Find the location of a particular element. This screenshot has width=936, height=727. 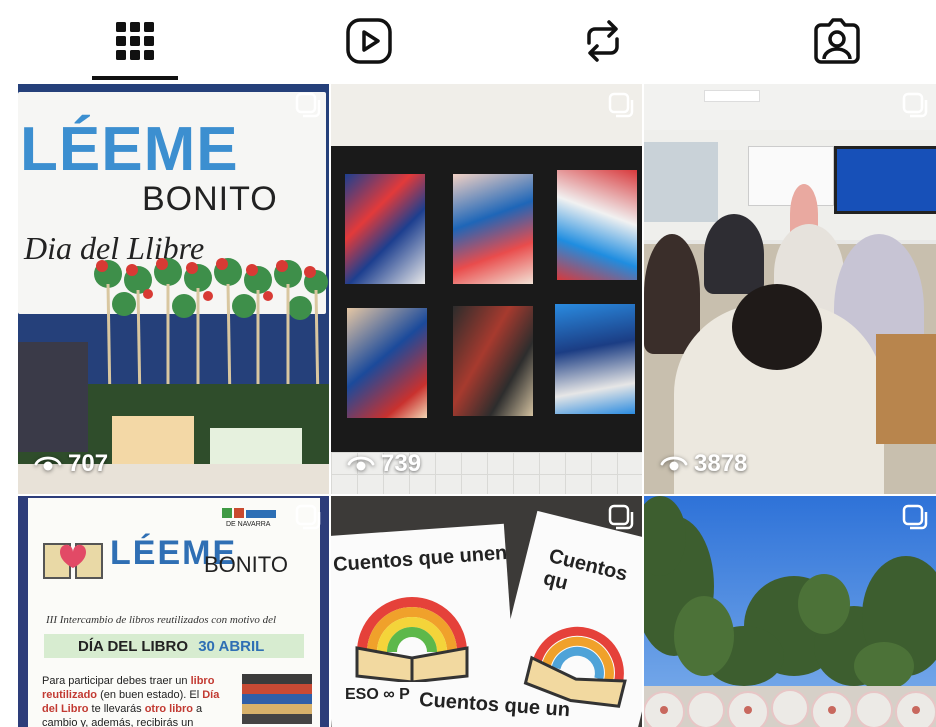

chair is located at coordinates (906, 389).